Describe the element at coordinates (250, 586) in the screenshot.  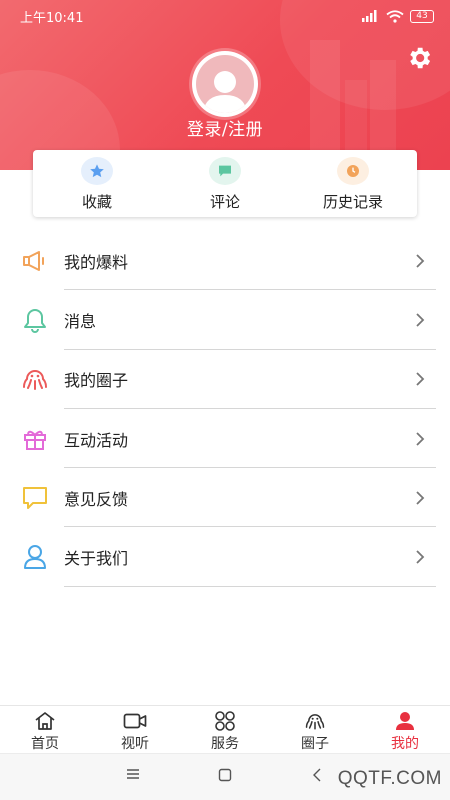
I see `divider` at that location.